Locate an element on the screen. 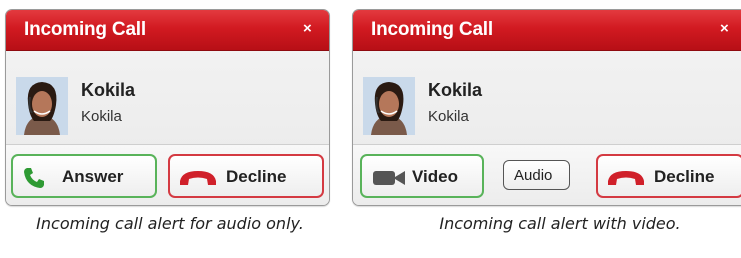  answer-button: Answer is located at coordinates (84, 176).